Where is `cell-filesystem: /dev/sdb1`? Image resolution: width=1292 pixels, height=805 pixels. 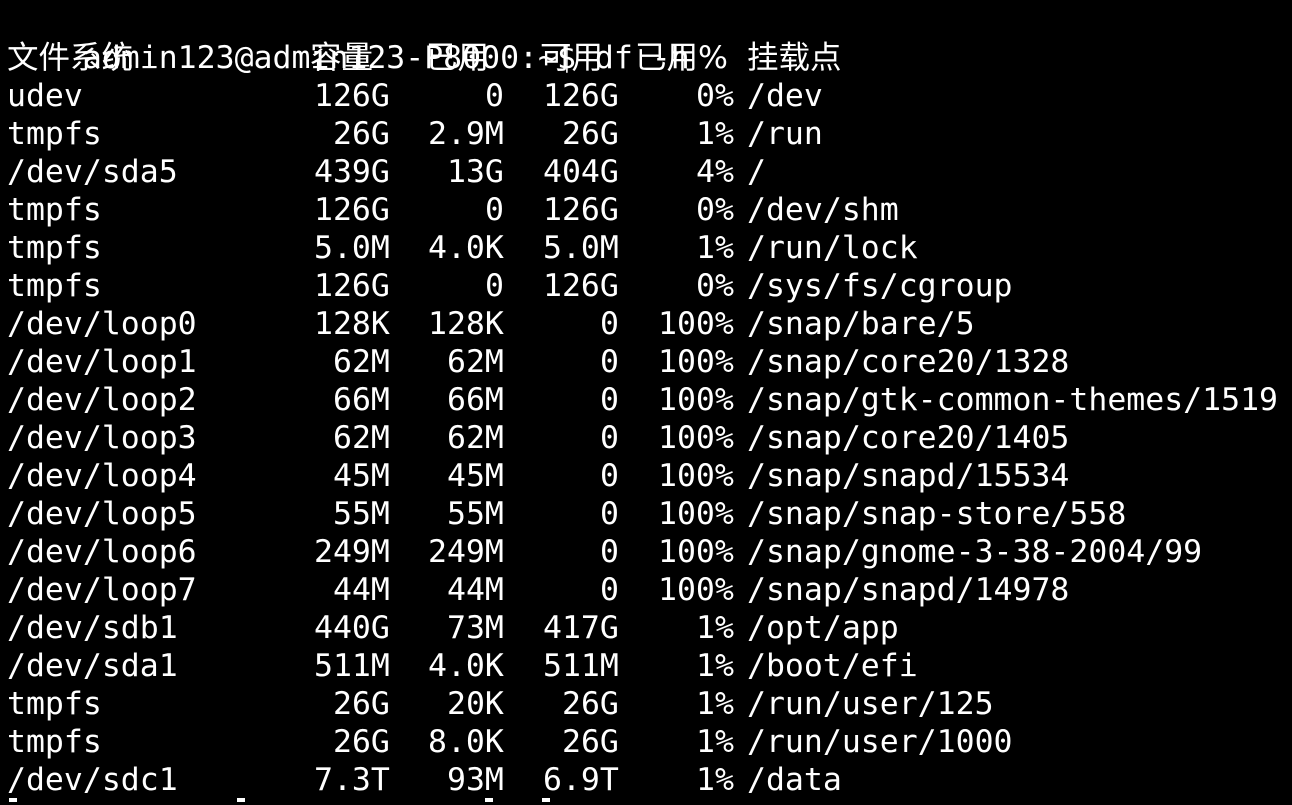
cell-filesystem: /dev/sdb1 is located at coordinates (92, 628).